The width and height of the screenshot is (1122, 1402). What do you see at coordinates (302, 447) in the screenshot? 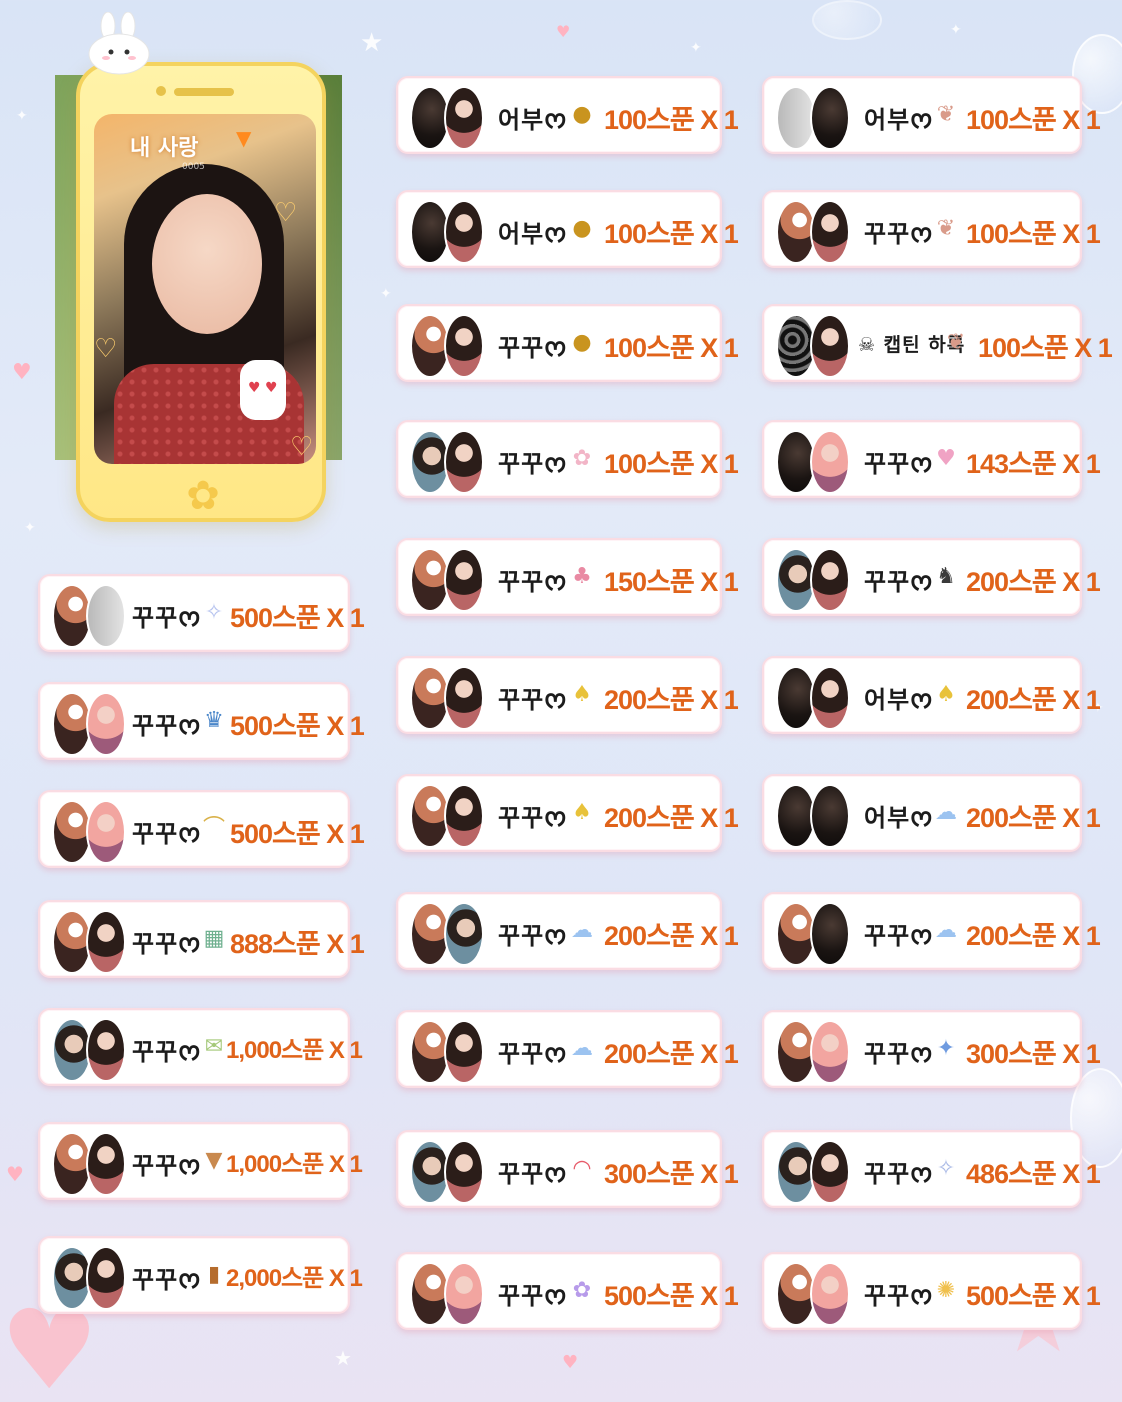
I see `heart-icon: ♡` at bounding box center [302, 447].